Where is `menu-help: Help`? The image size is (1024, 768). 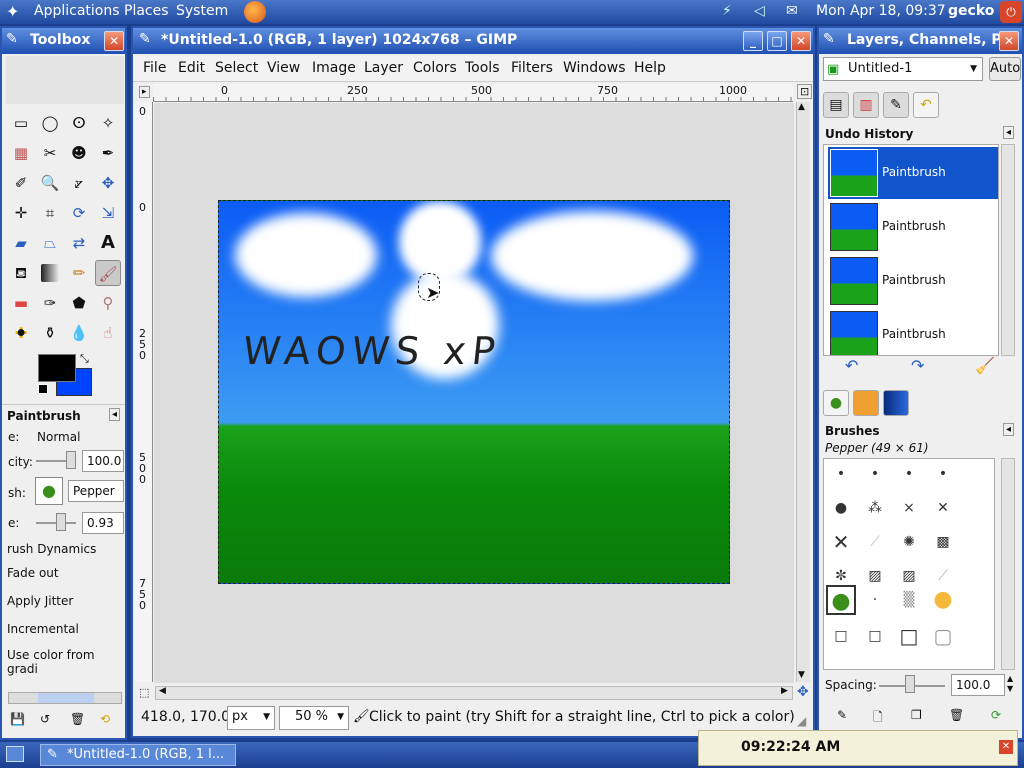
menu-help: Help is located at coordinates (650, 68).